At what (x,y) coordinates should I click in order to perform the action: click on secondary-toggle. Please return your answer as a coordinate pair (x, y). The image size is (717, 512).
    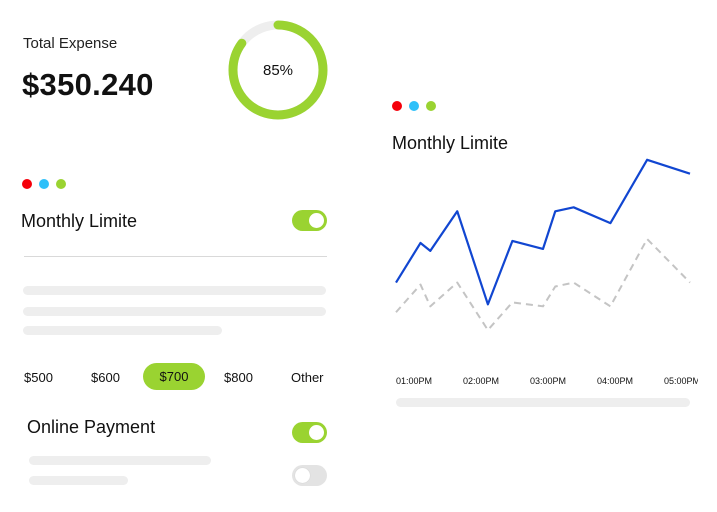
    Looking at the image, I should click on (309, 475).